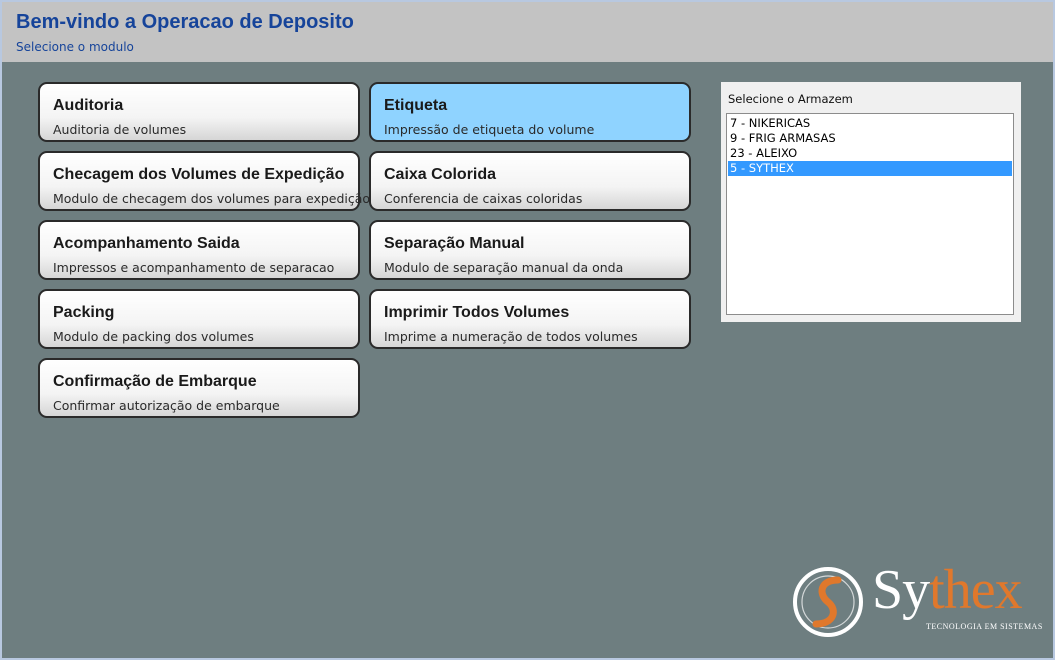  Describe the element at coordinates (84, 312) in the screenshot. I see `module-title: Packing` at that location.